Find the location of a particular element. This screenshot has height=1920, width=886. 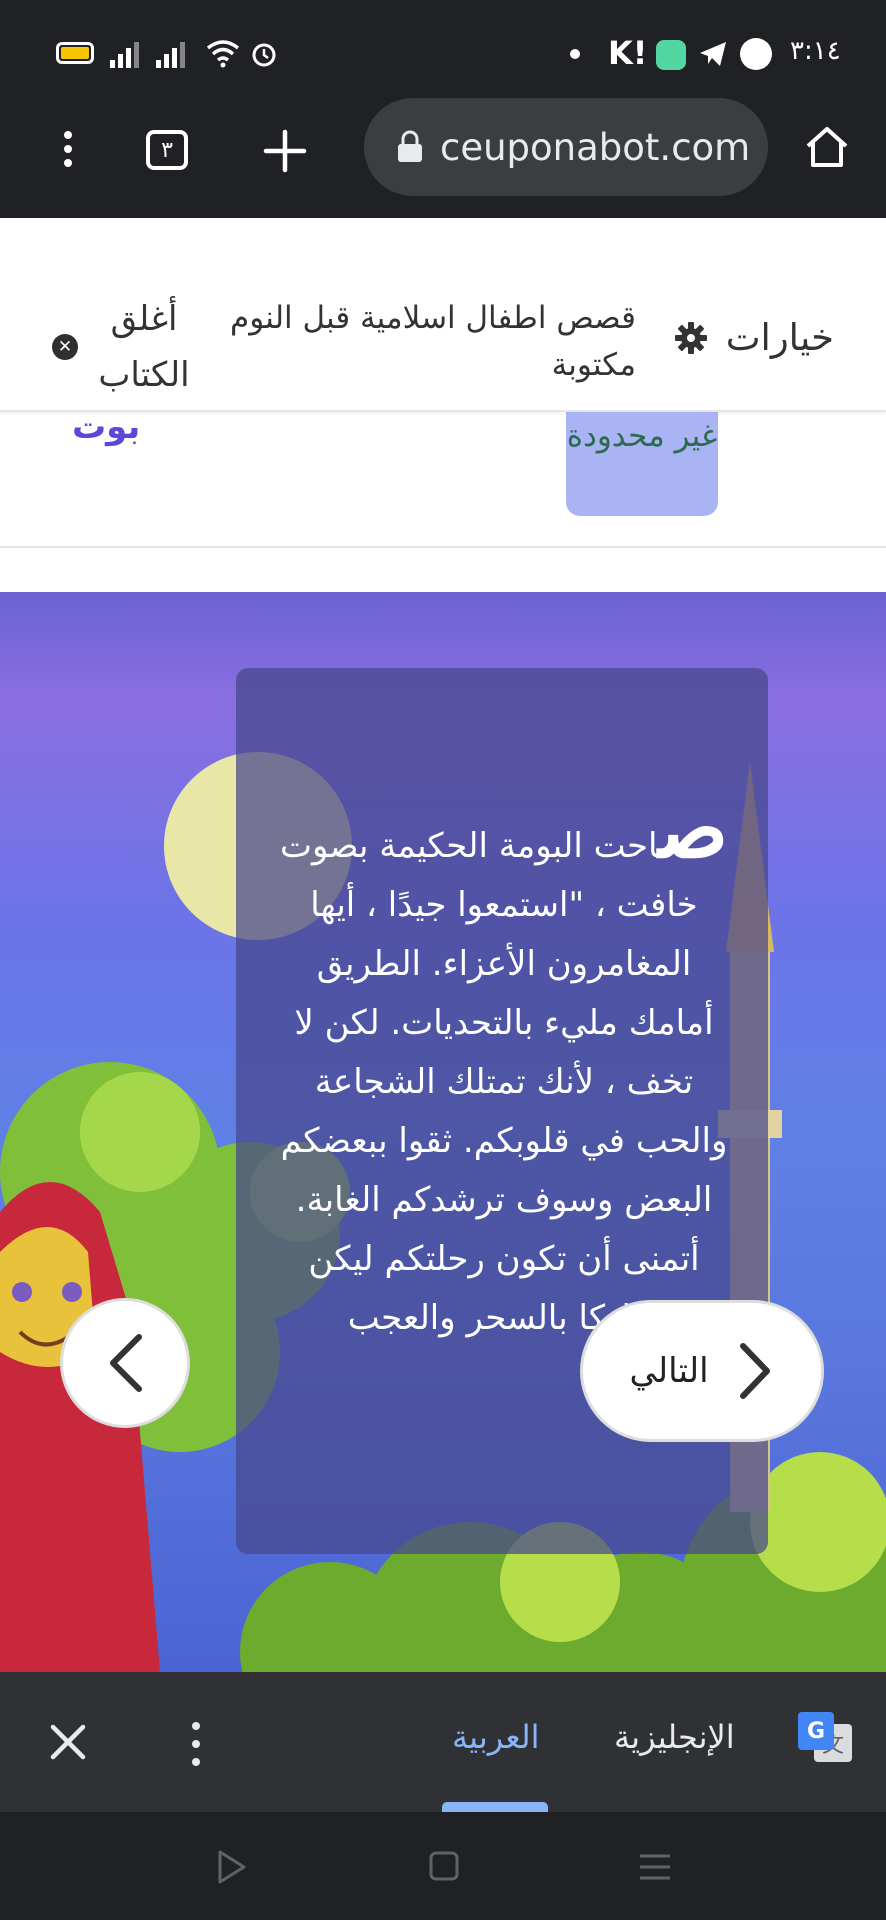

story-drop-cap: ص is located at coordinates (693, 829).